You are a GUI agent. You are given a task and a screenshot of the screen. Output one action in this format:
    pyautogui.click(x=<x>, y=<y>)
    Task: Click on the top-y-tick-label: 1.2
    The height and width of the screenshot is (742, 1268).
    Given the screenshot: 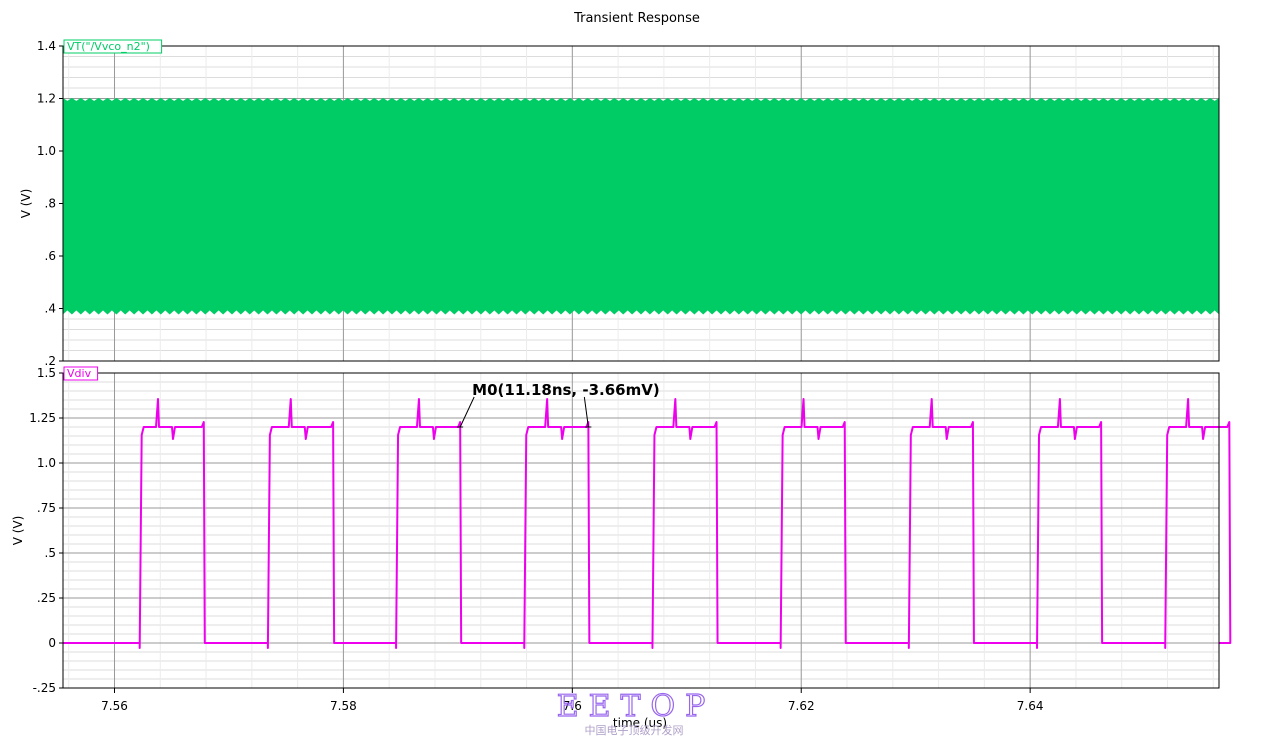 What is the action you would take?
    pyautogui.click(x=46, y=99)
    